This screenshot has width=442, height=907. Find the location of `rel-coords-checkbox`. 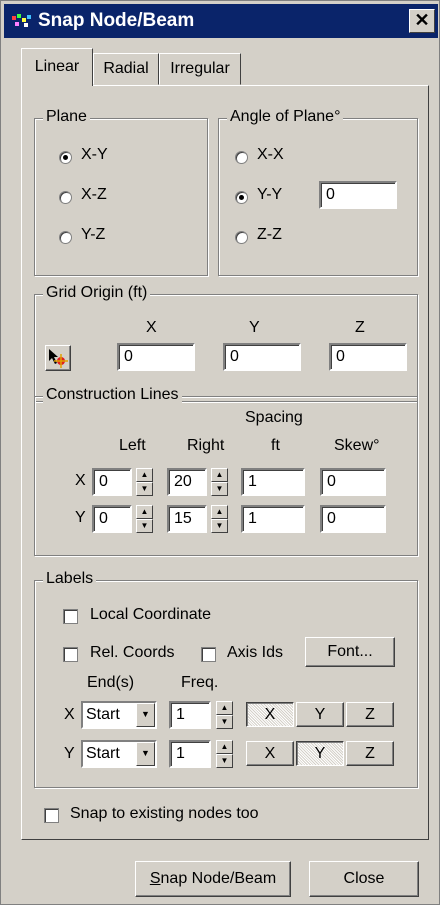

rel-coords-checkbox is located at coordinates (70, 654).